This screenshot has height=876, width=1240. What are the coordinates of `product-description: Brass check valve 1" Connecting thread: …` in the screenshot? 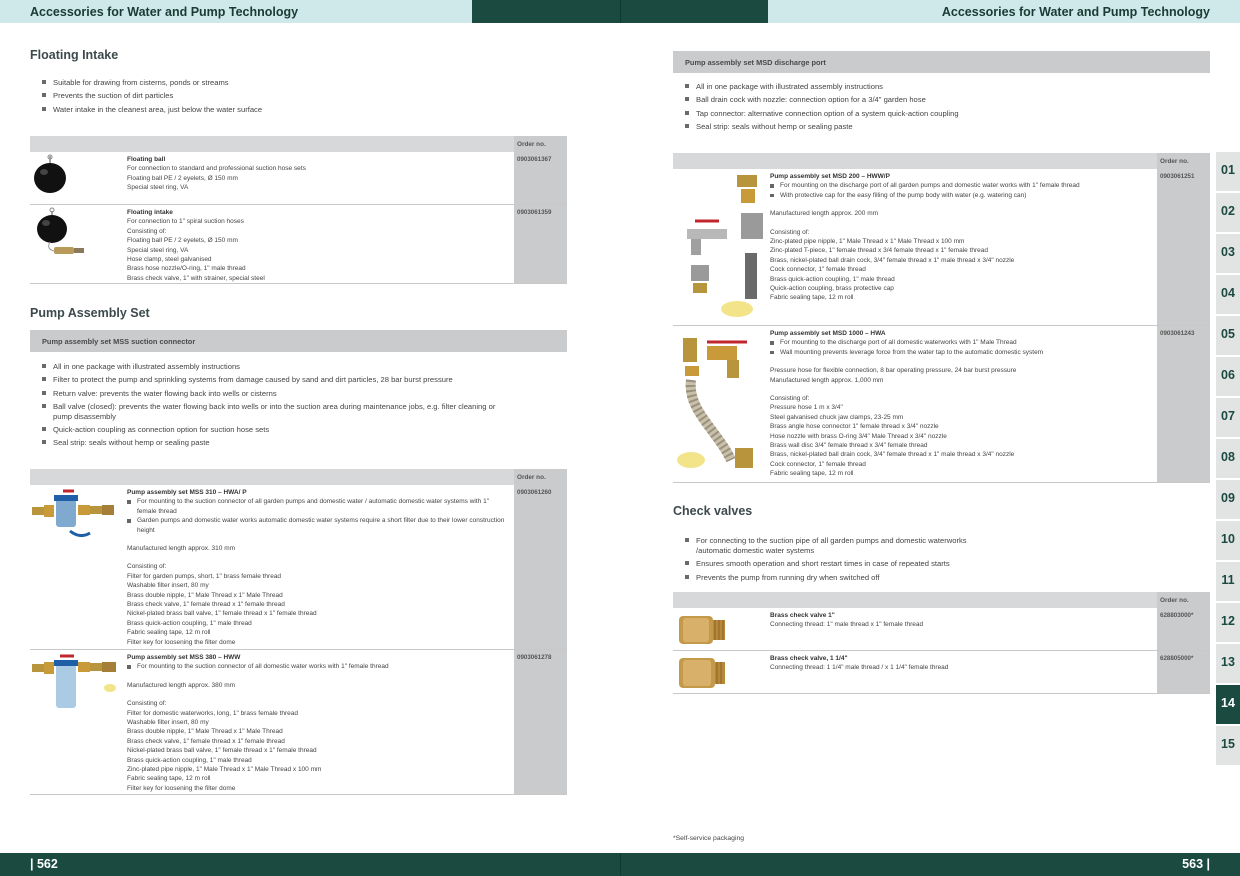 It's located at (962, 620).